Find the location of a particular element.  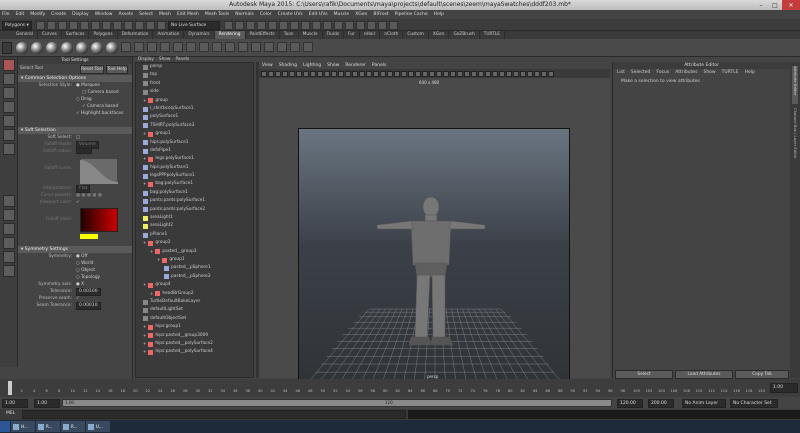

symmetry-header: ▾ Symmetry Settings is located at coordinates (75, 249).